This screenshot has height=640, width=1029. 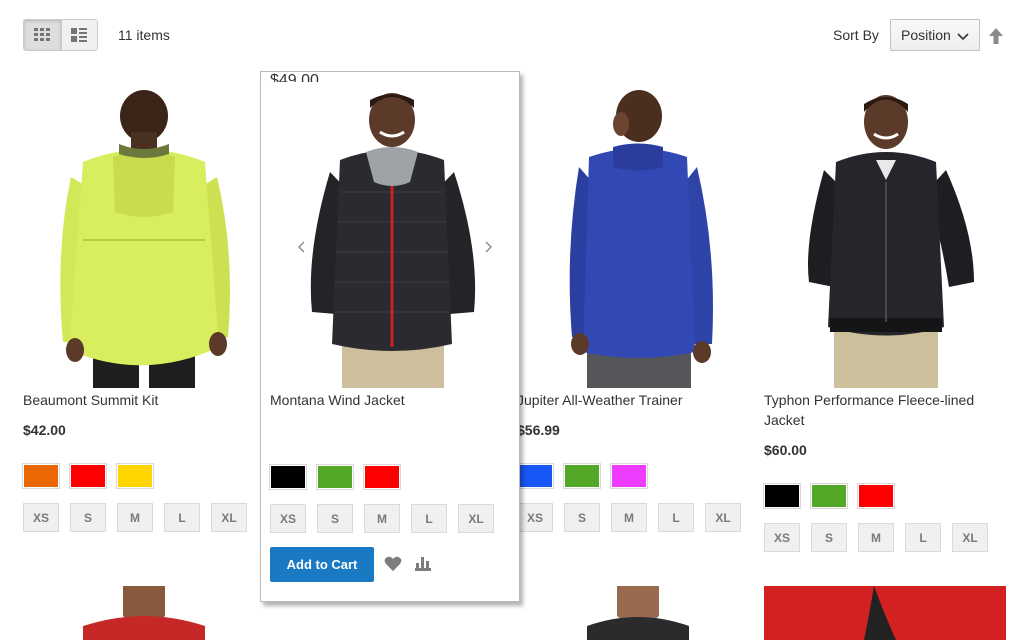 What do you see at coordinates (514, 35) in the screenshot?
I see `products-toolbar: 11 items Sort By Position` at bounding box center [514, 35].